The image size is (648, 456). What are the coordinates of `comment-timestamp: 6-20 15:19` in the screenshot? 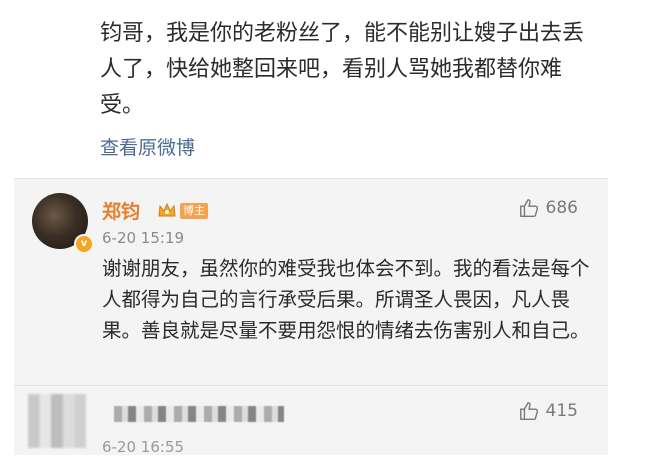 It's located at (143, 238).